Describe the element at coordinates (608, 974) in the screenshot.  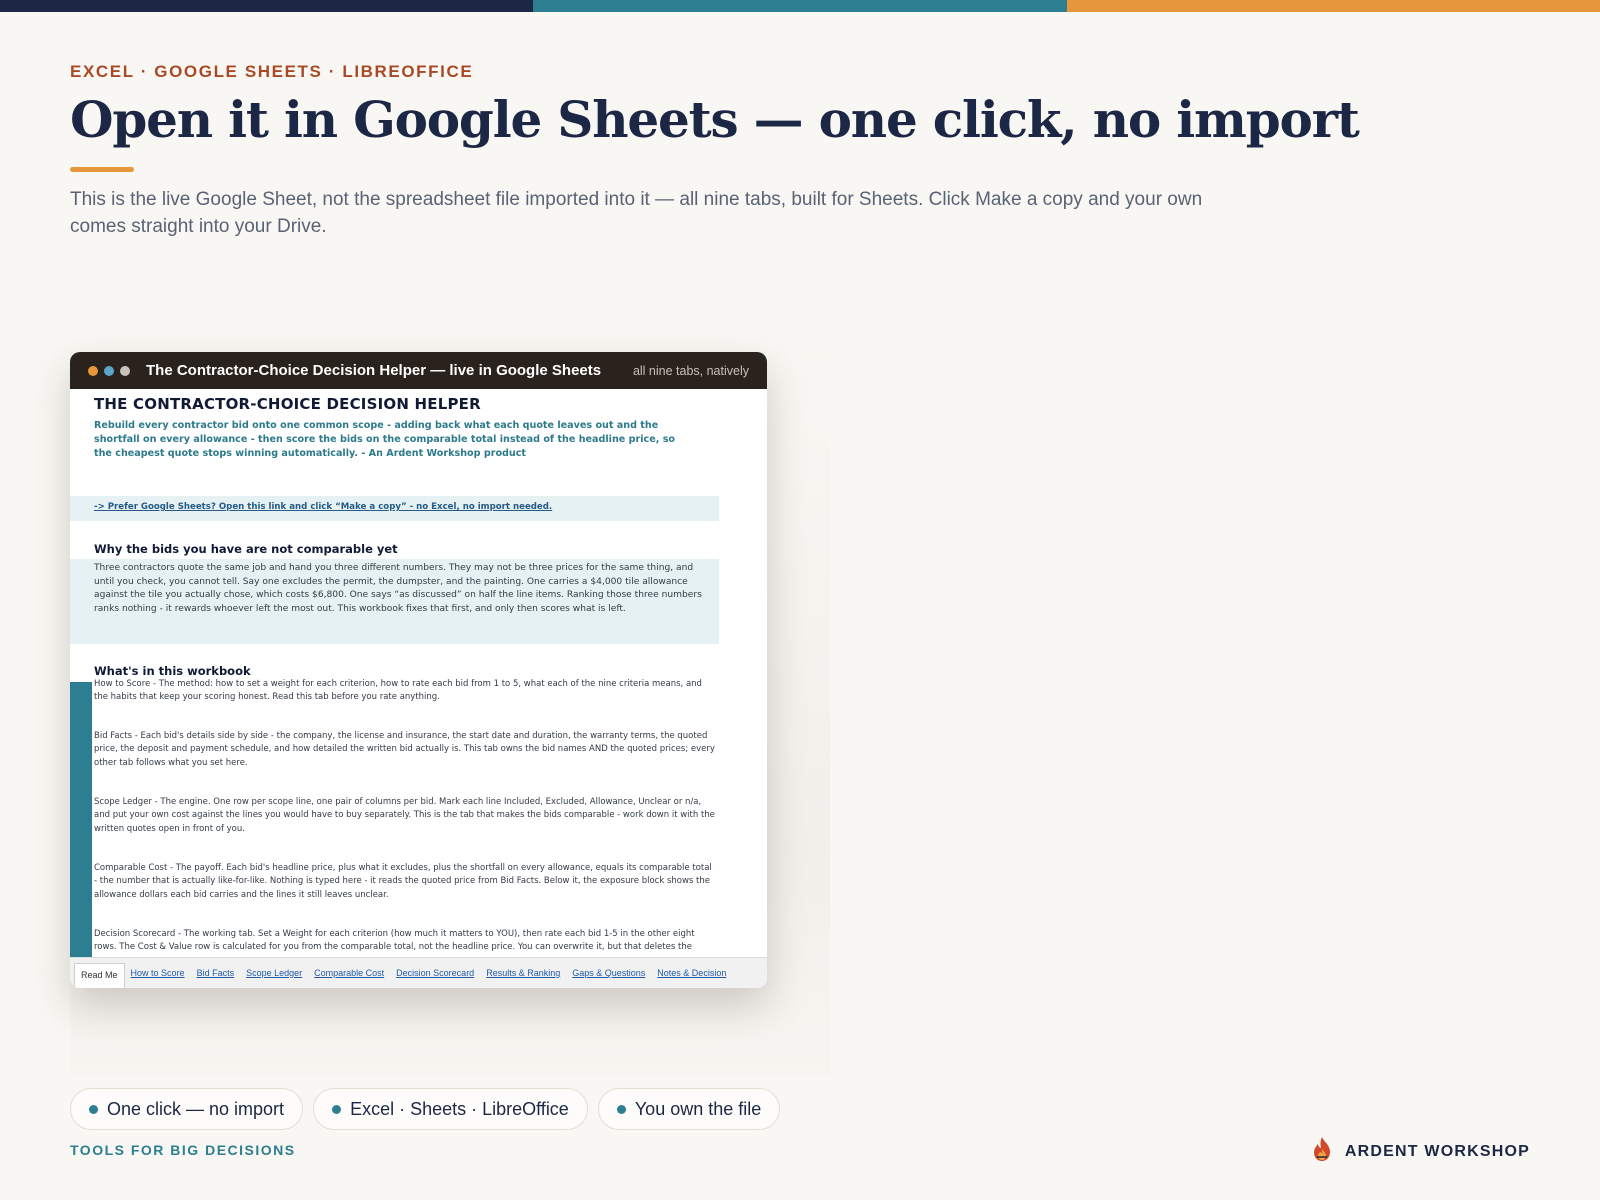
I see `tab-gaps-questions: Gaps & Questions` at that location.